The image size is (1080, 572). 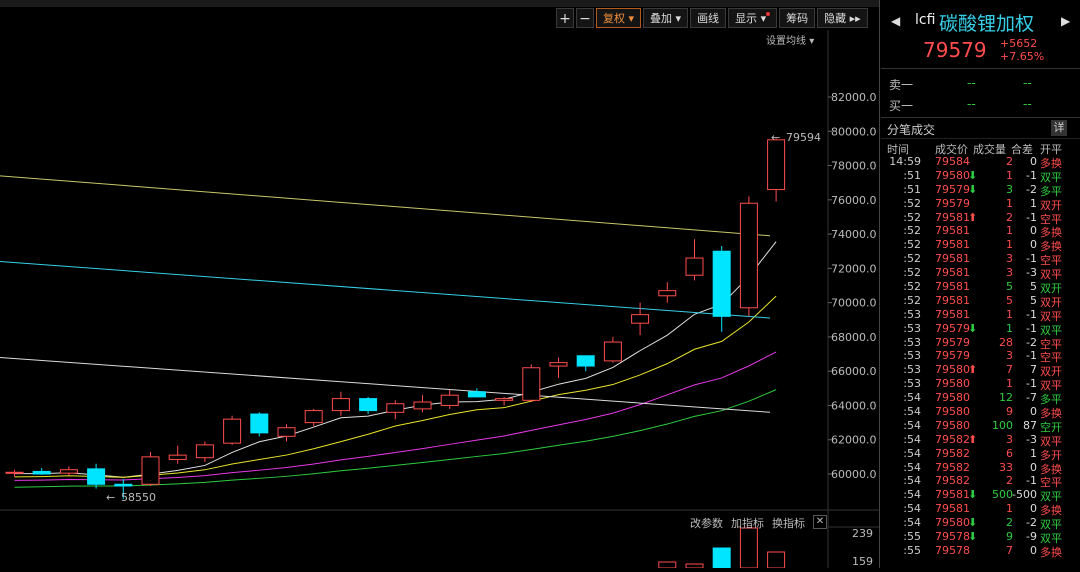 I want to click on switch-indicator-button: 换指标, so click(x=788, y=523).